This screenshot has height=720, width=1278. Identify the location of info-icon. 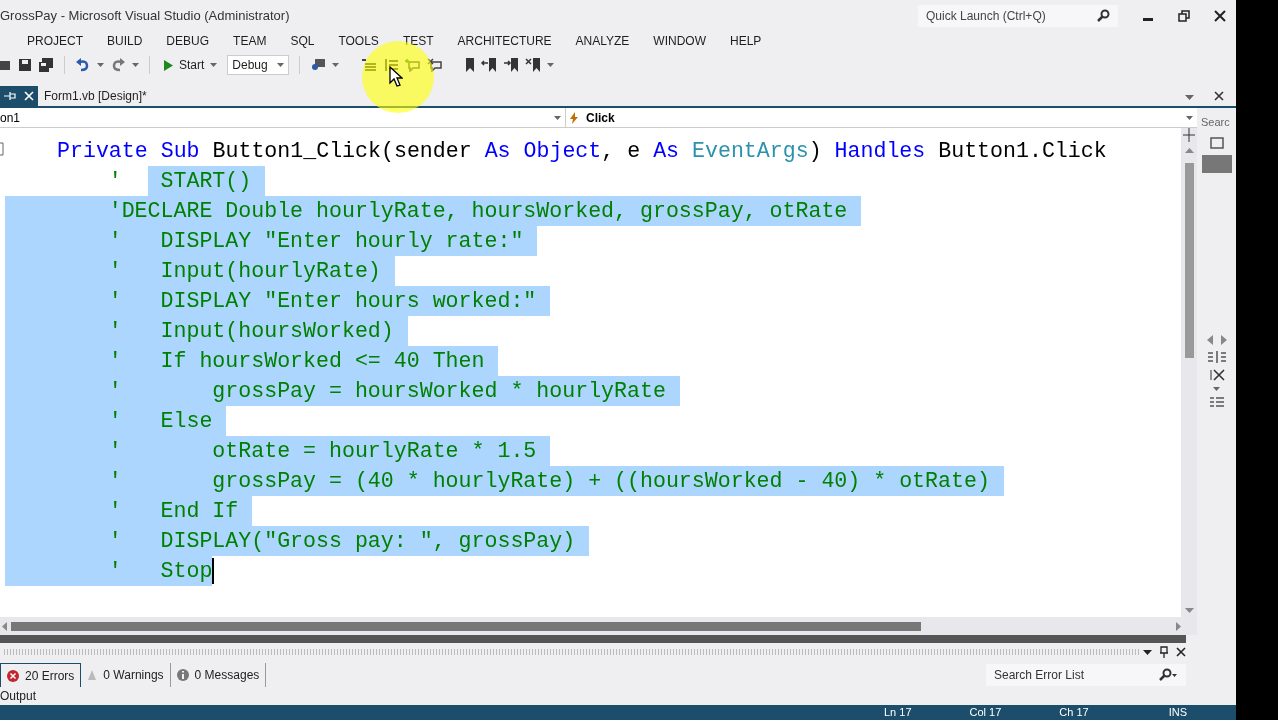
(182, 675).